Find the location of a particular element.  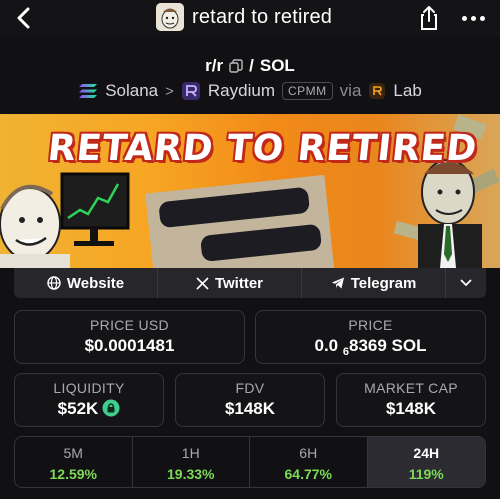

price-usd-value: $0.0001481 is located at coordinates (129, 345).